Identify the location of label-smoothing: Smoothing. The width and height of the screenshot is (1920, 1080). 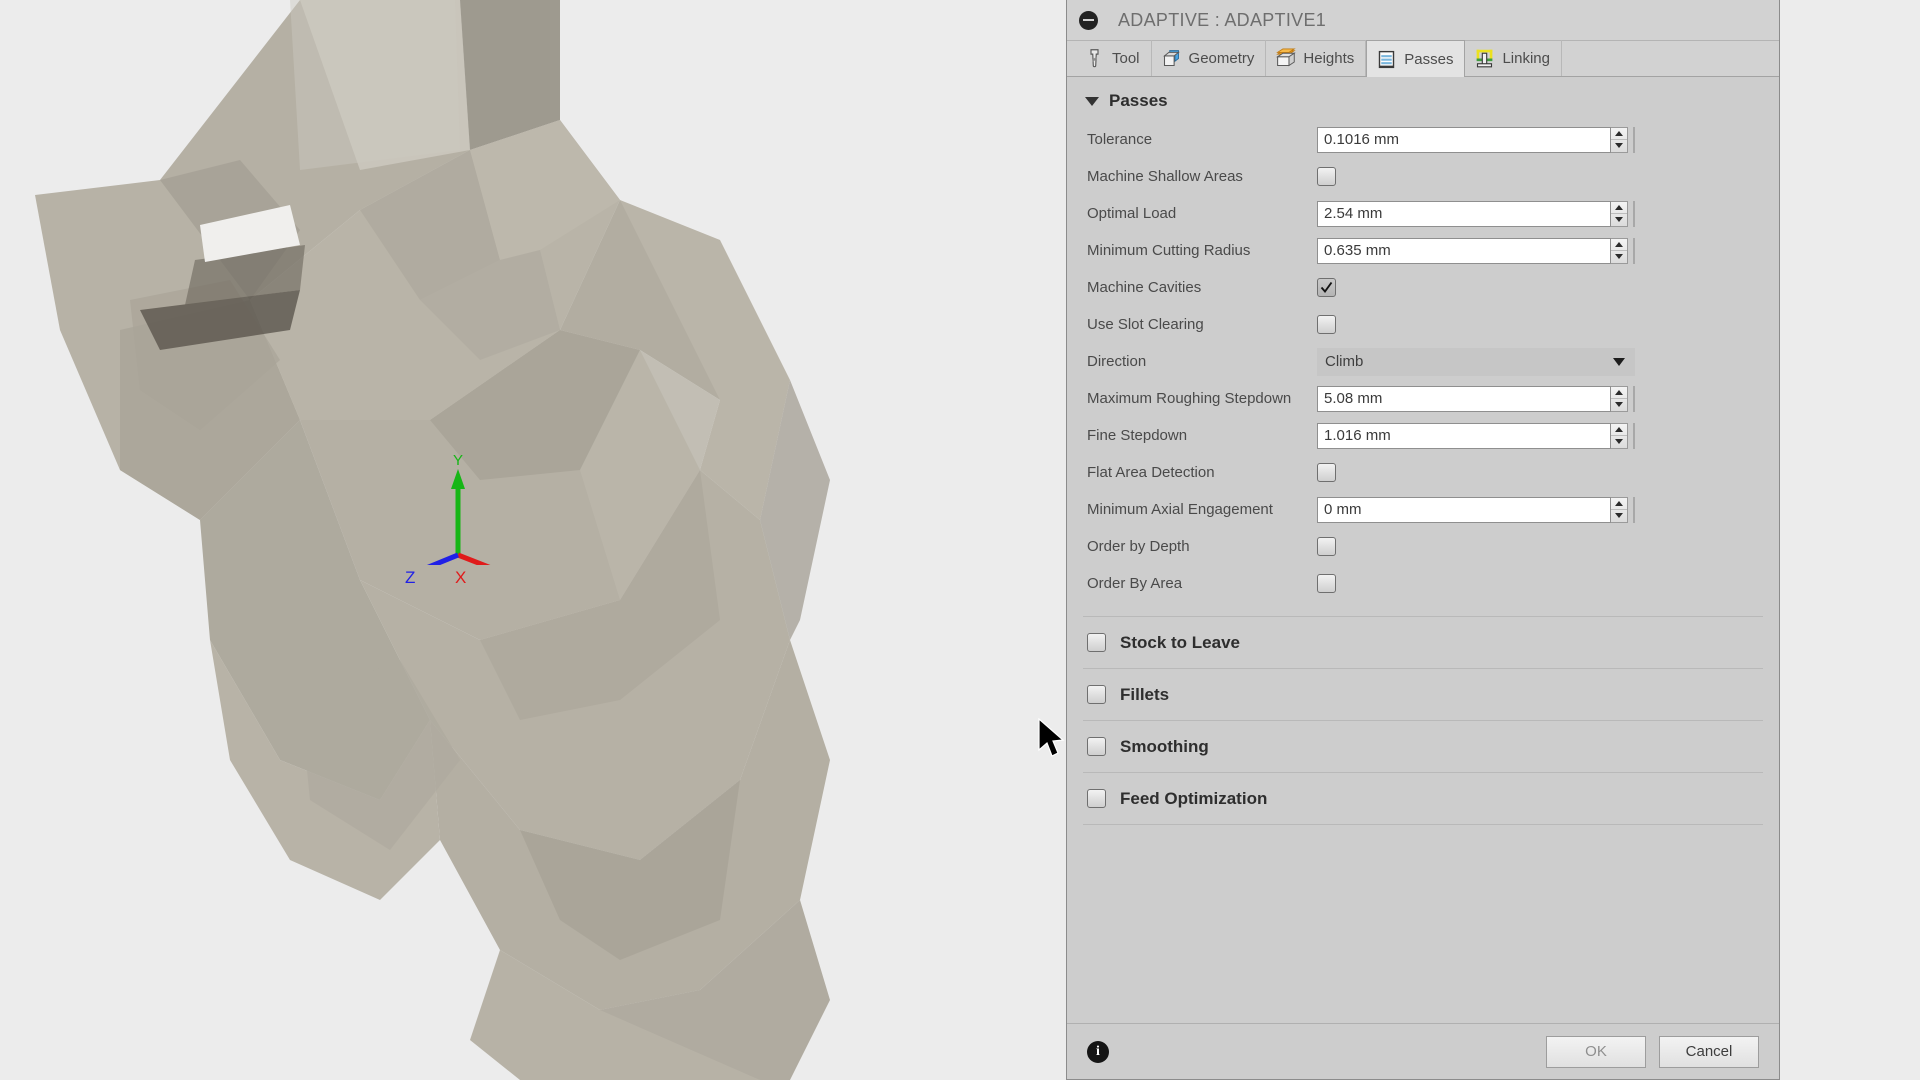
(1164, 746).